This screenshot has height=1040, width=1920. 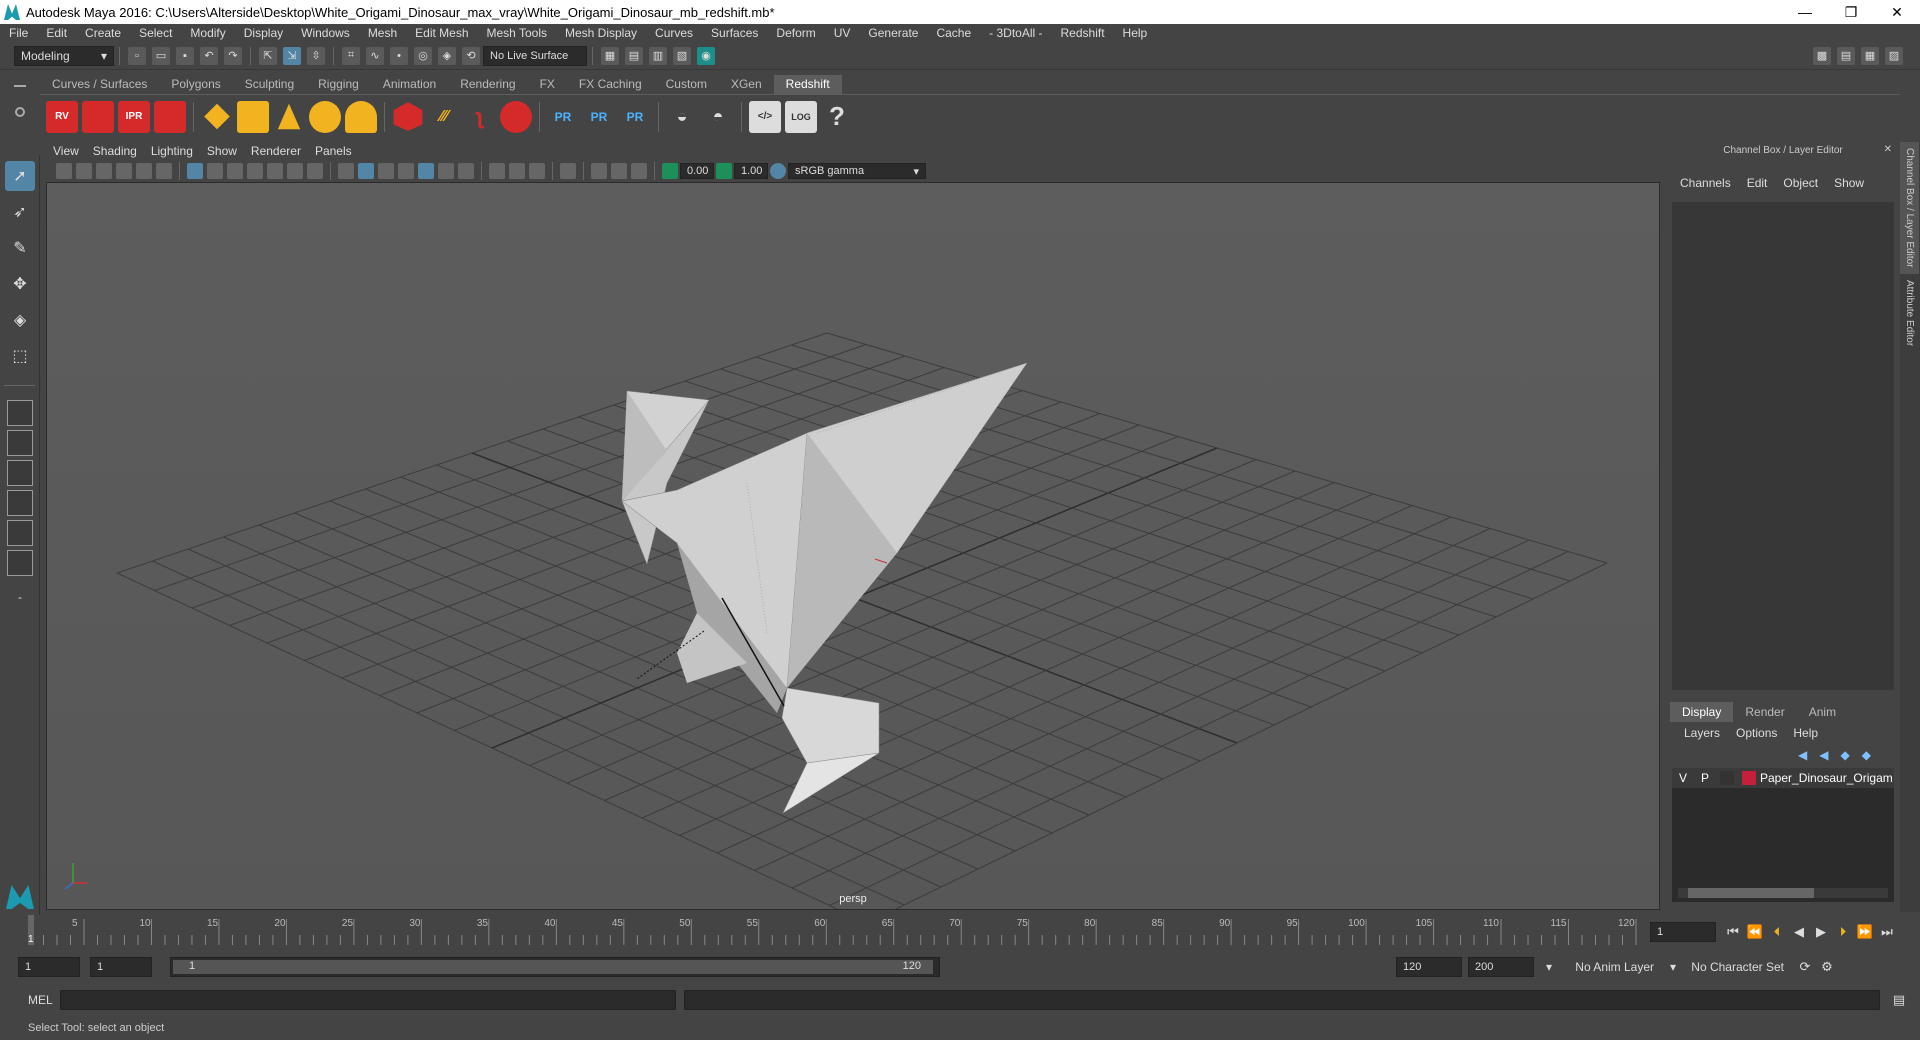 What do you see at coordinates (195, 84) in the screenshot?
I see `shelf-tab-polygons: Polygons` at bounding box center [195, 84].